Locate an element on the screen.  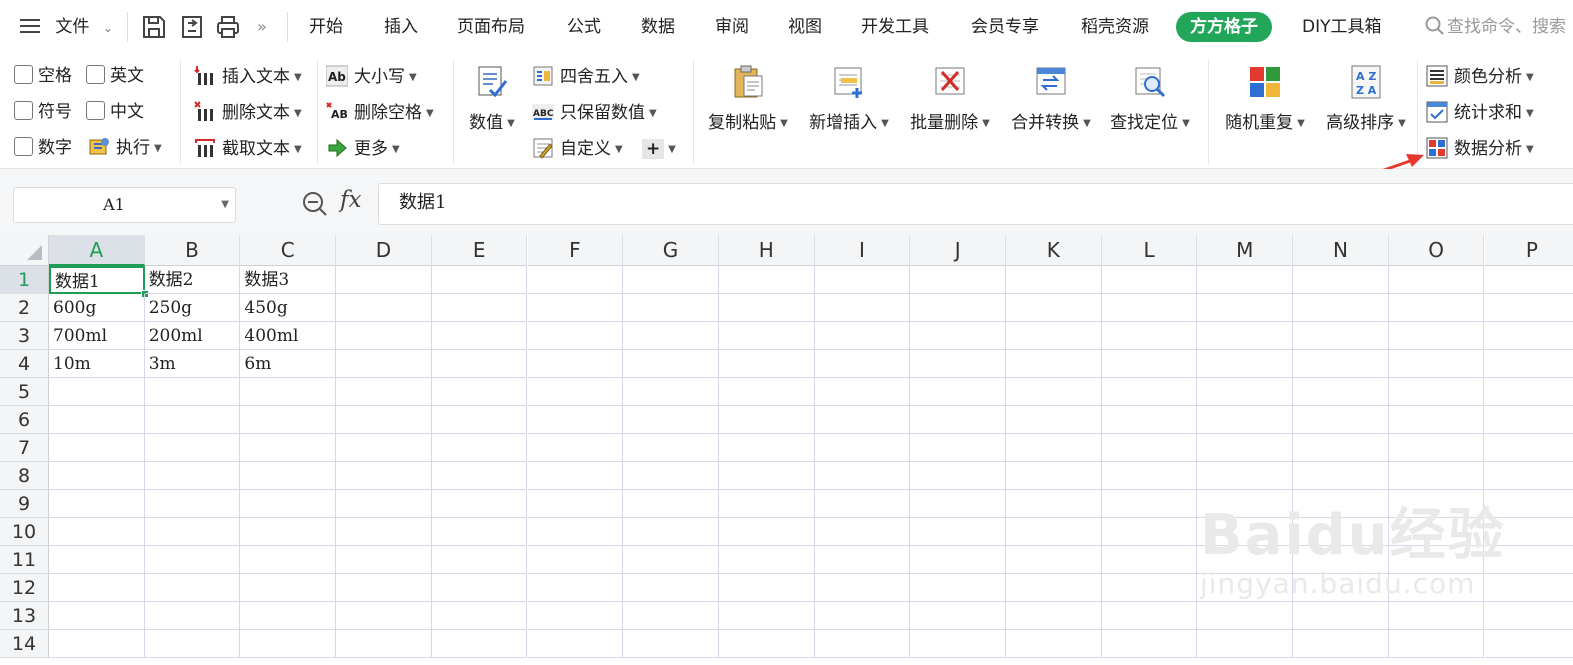
column-header: G is located at coordinates (671, 250).